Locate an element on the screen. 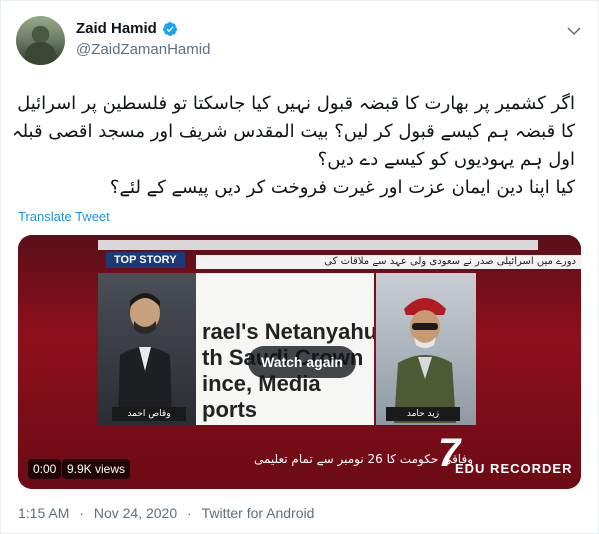 The image size is (599, 534). author-handle: @ZaidZamanHamid is located at coordinates (143, 49).